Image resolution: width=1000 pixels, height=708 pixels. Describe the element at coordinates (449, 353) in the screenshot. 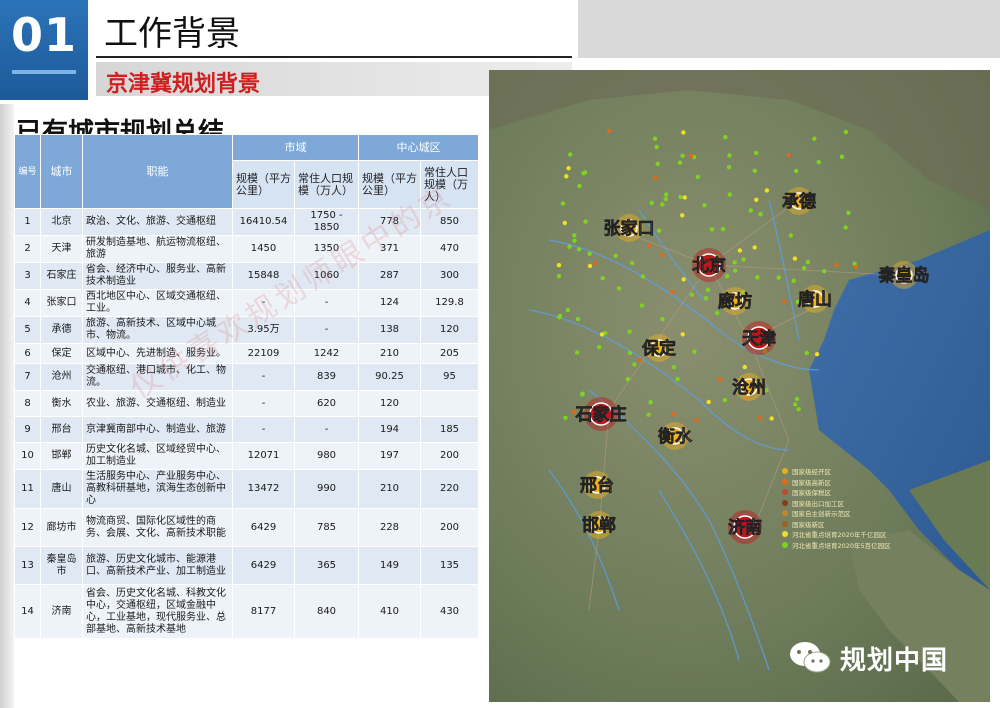

I see `cell-central-population: 205` at that location.